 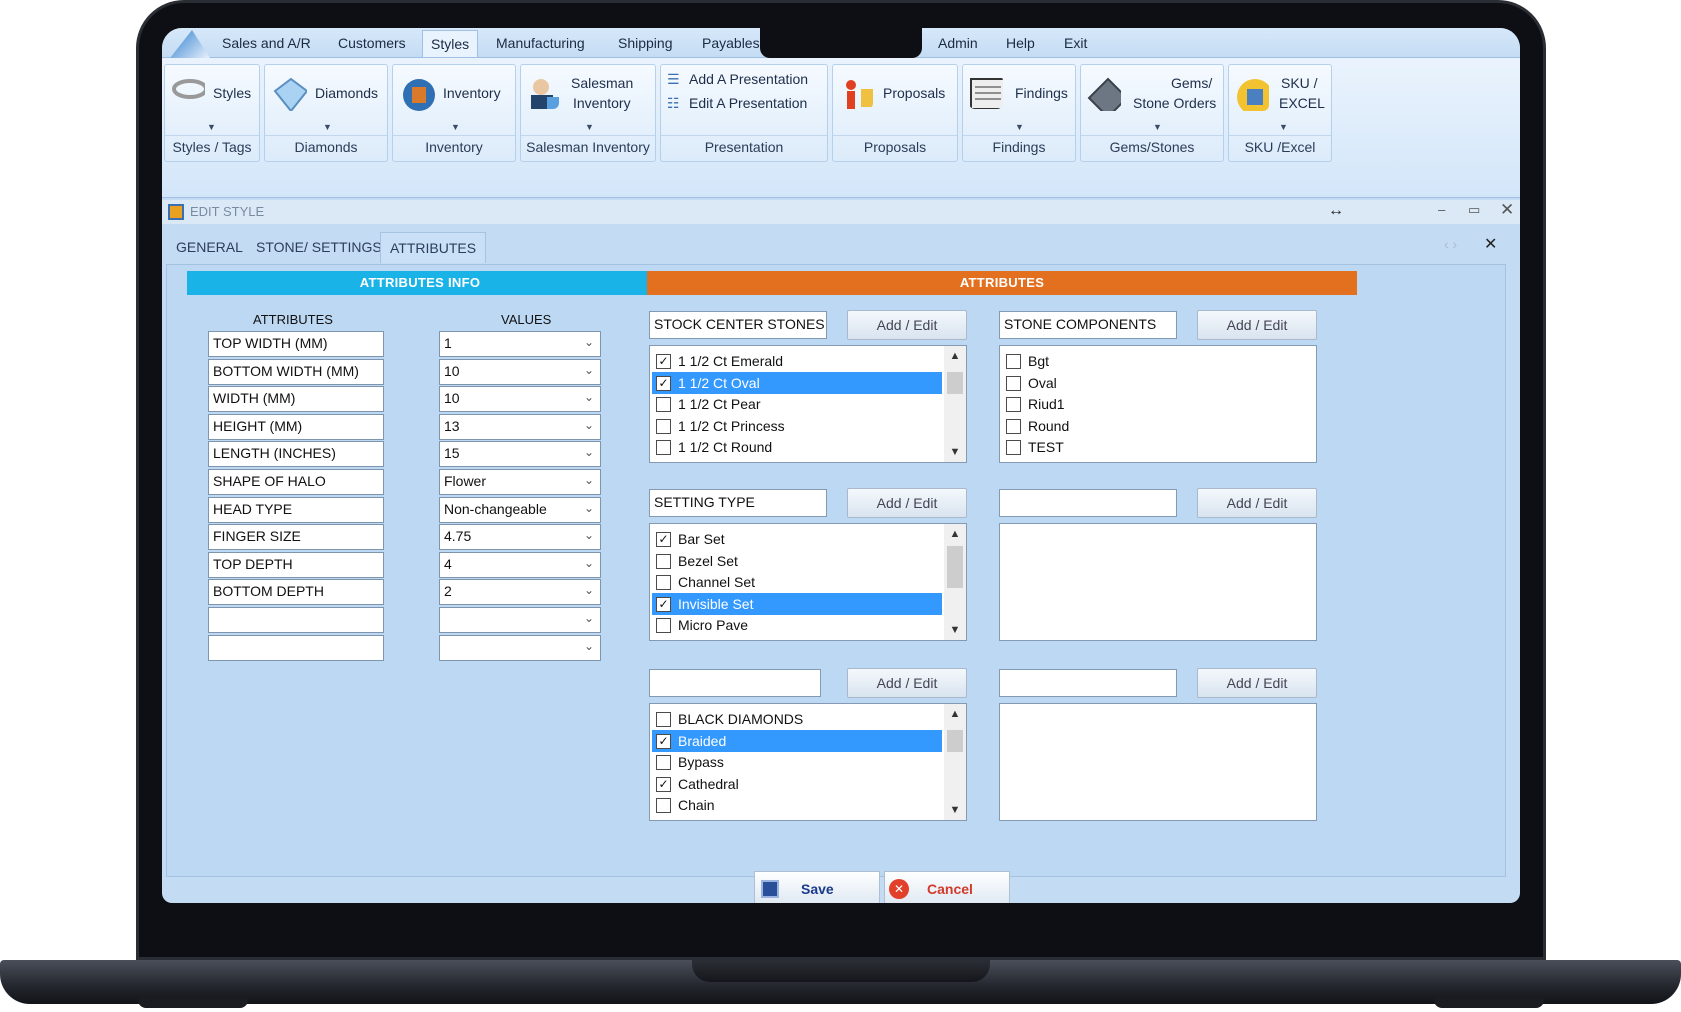 I want to click on attribute-name-field: SHAPE OF HALO, so click(x=296, y=482).